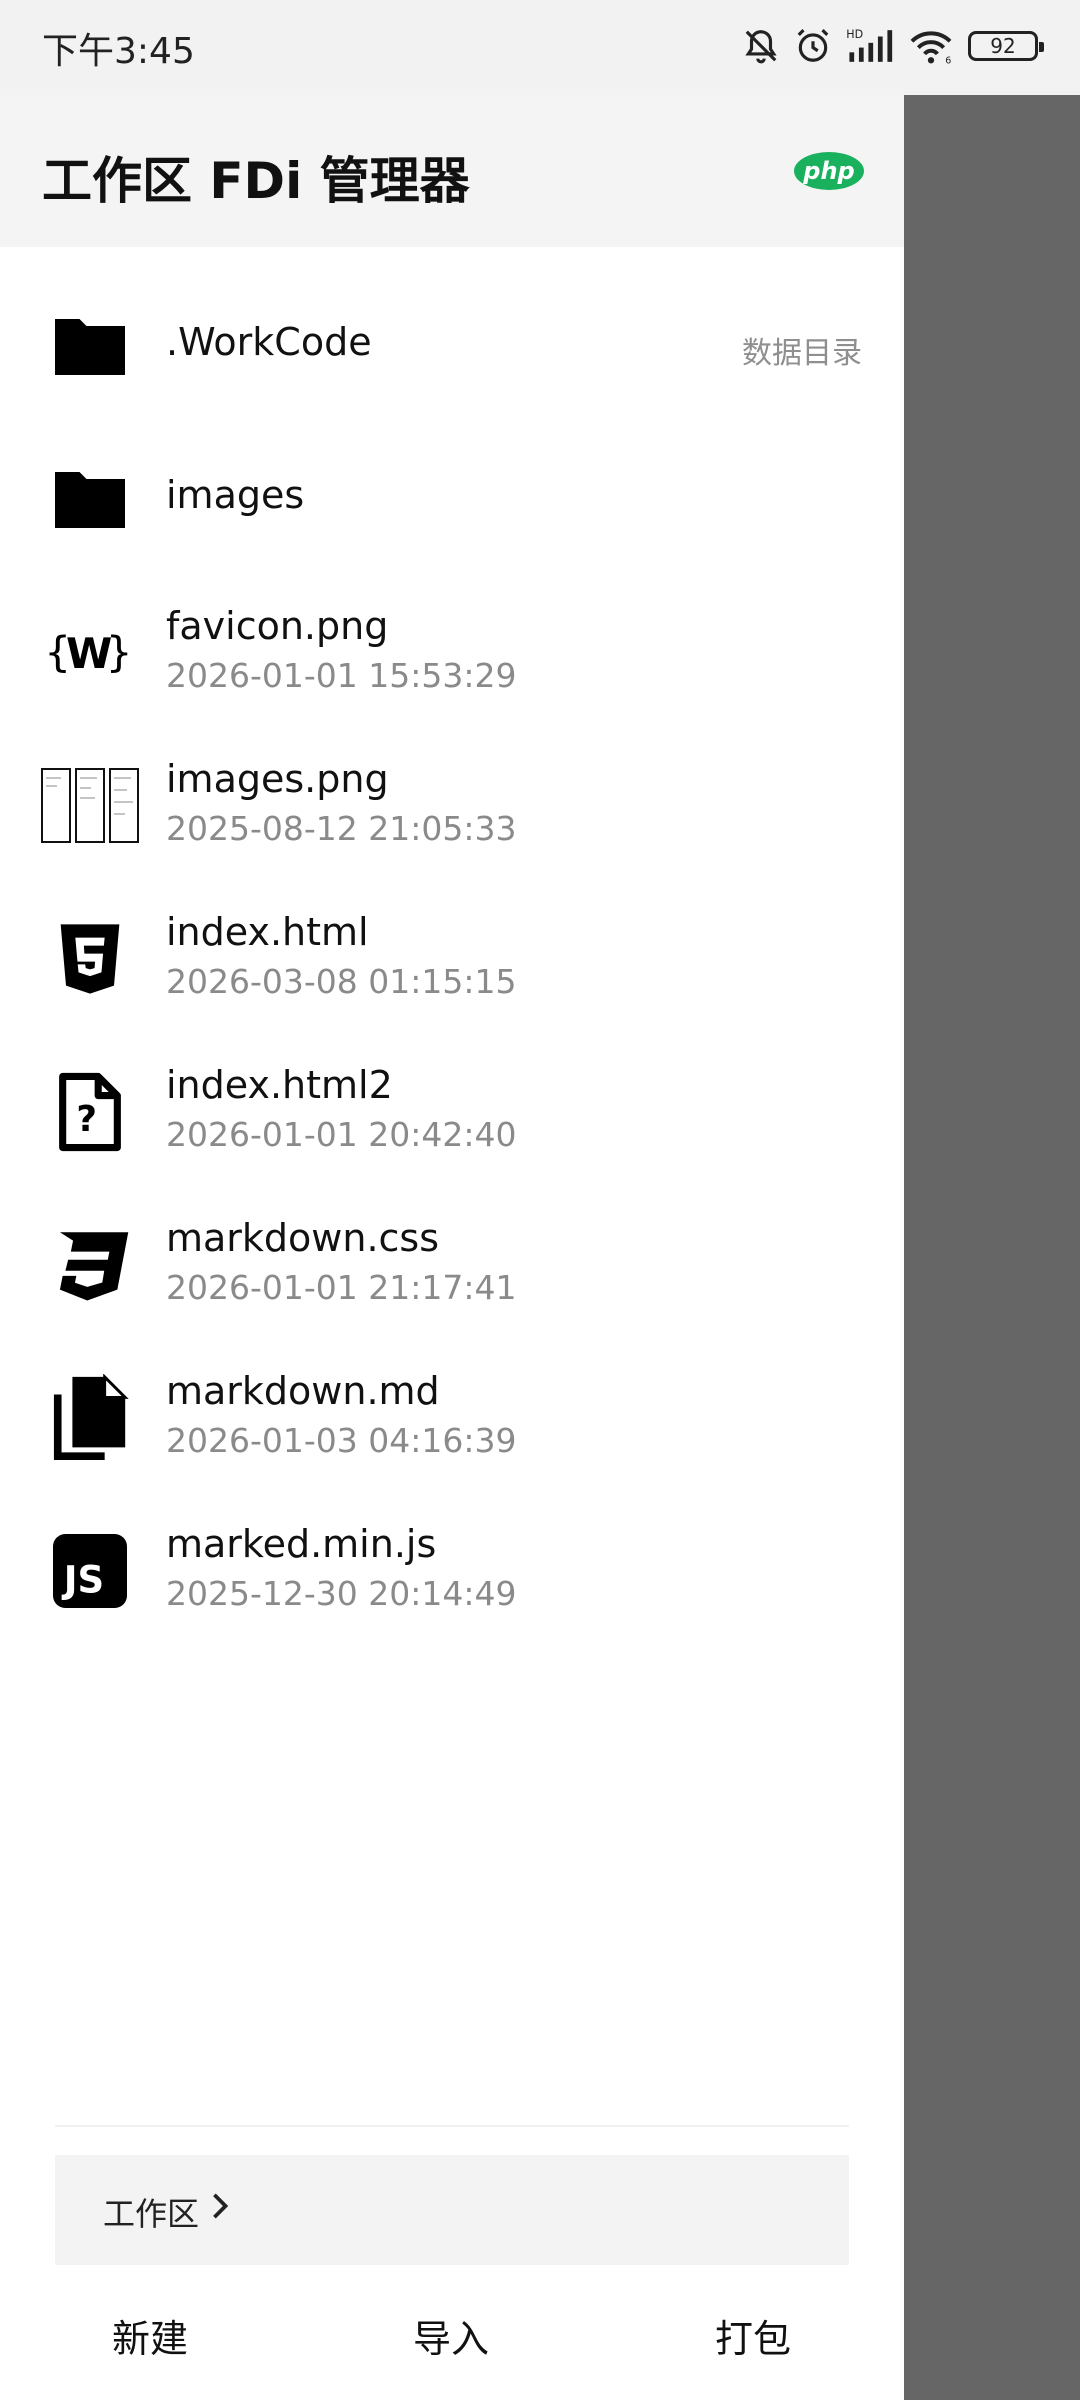  I want to click on workspace-breadcrumb: 工作区, so click(452, 2210).